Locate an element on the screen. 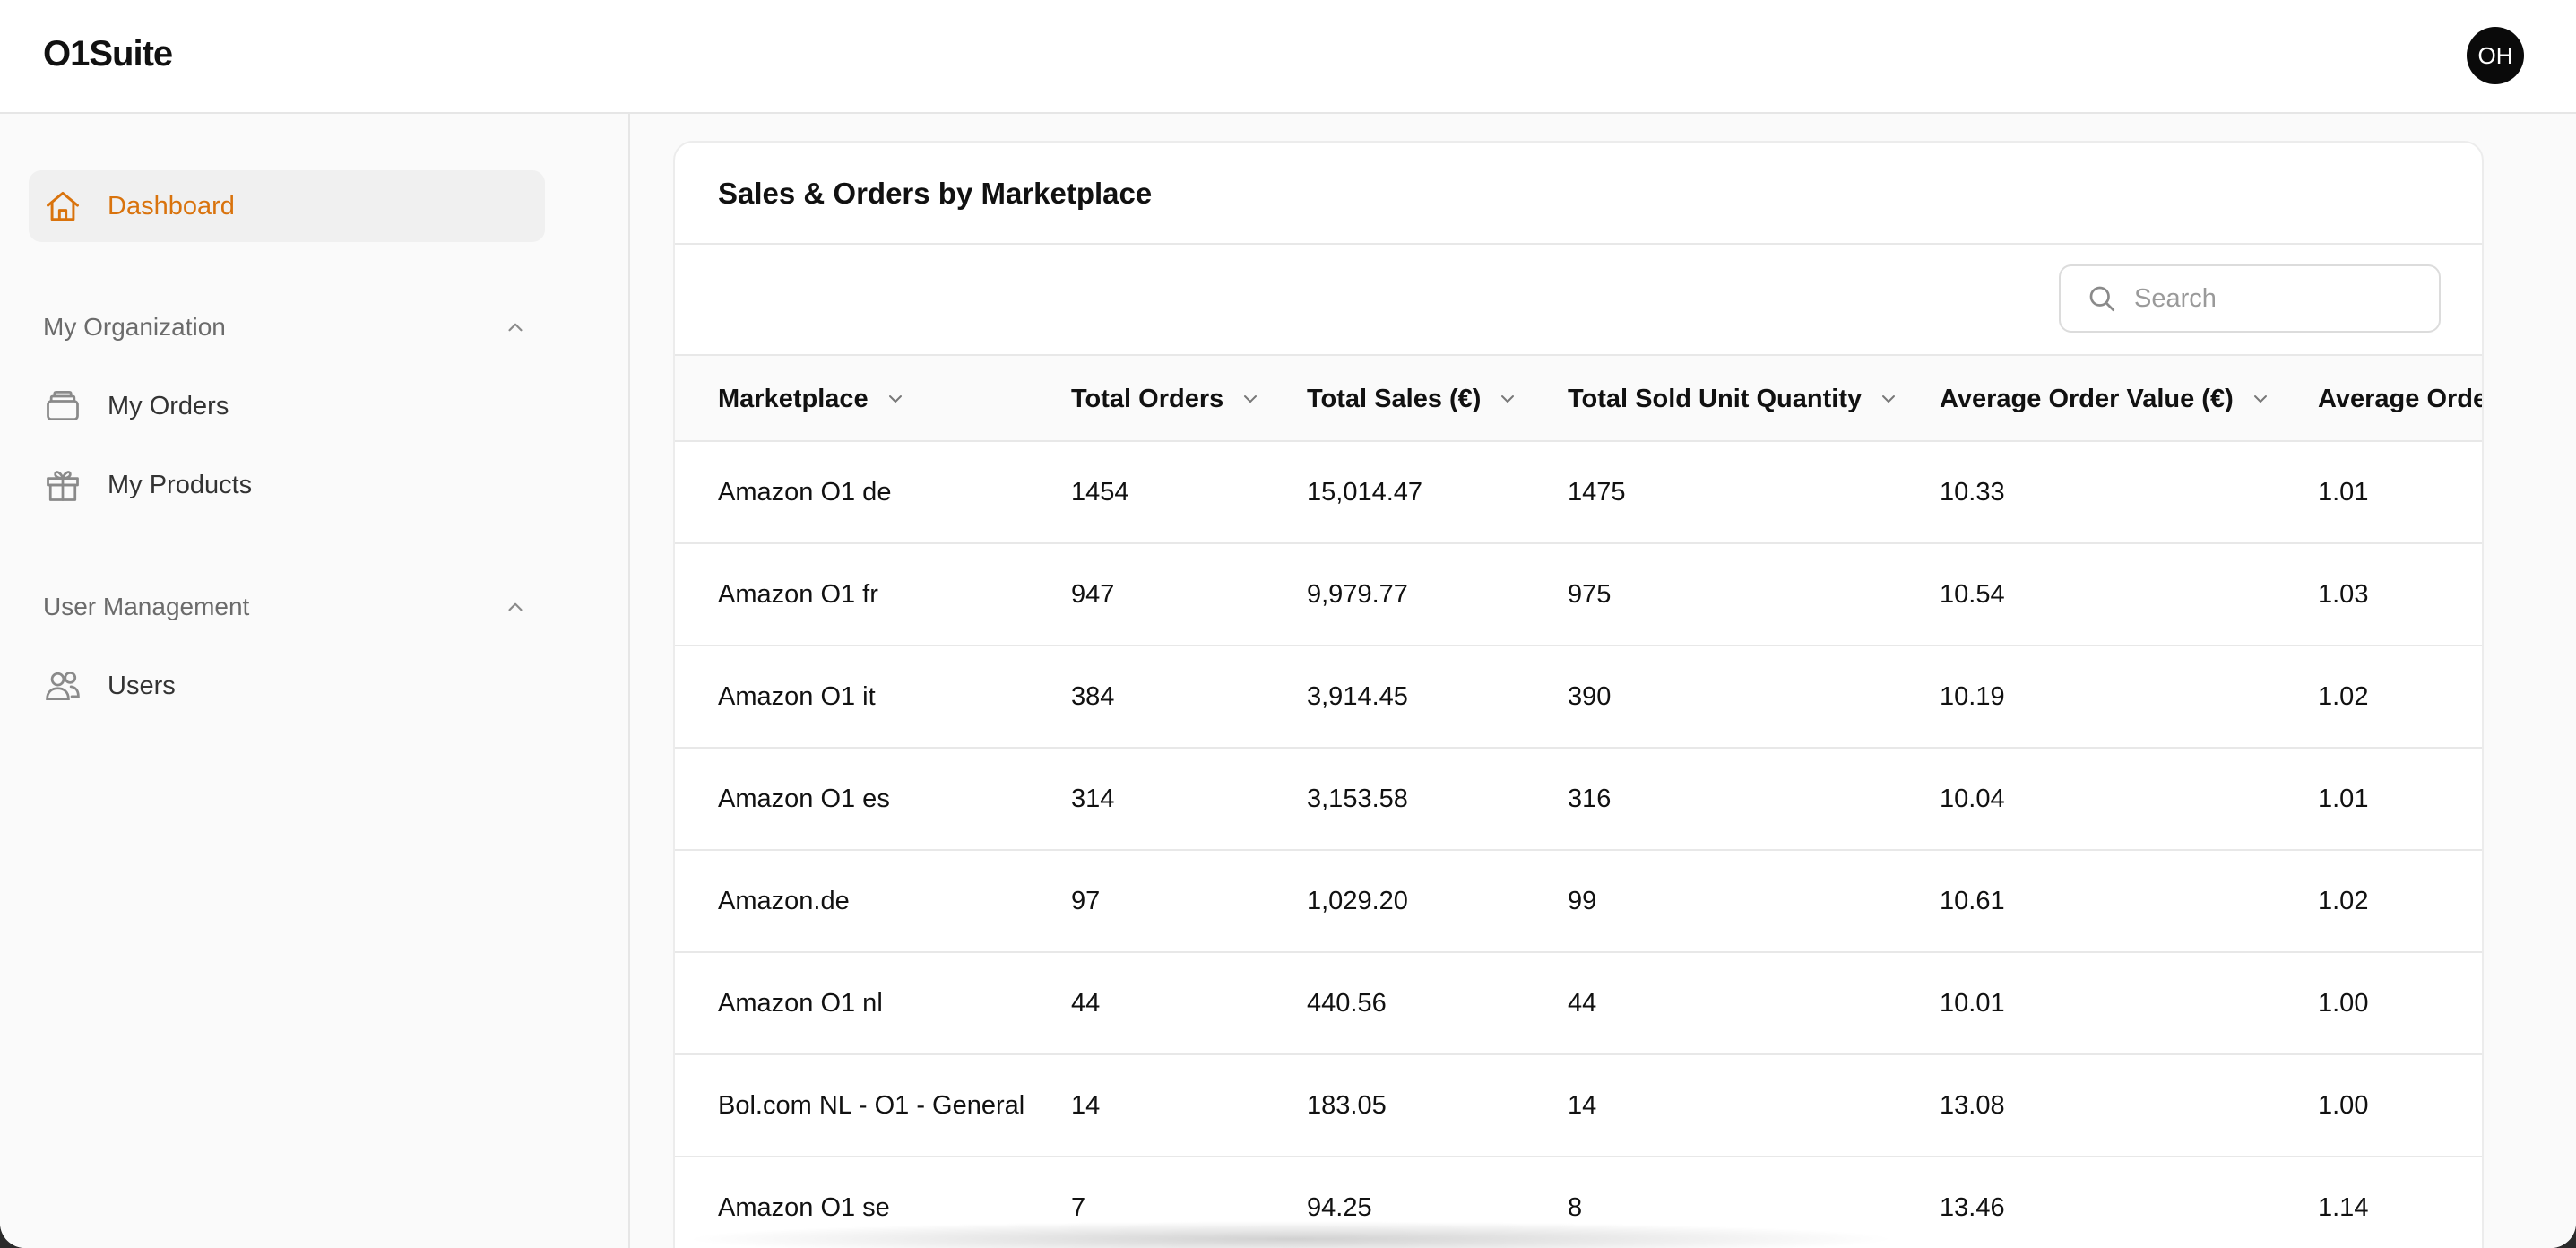  column-label: Total Sales (€) is located at coordinates (1394, 398).